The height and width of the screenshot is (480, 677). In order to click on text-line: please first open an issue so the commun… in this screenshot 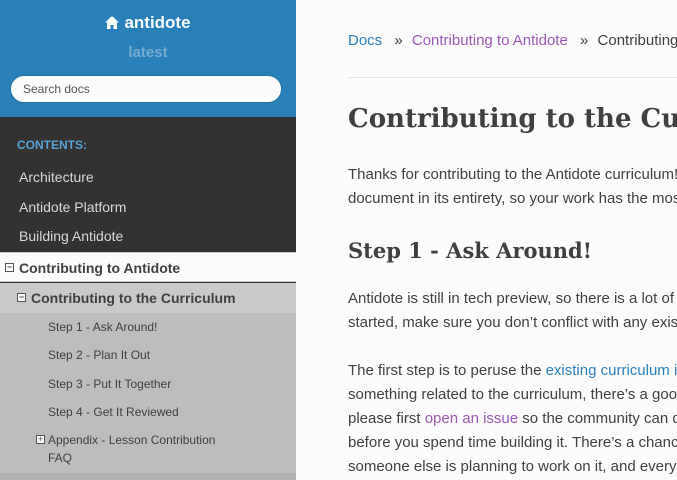, I will do `click(512, 419)`.